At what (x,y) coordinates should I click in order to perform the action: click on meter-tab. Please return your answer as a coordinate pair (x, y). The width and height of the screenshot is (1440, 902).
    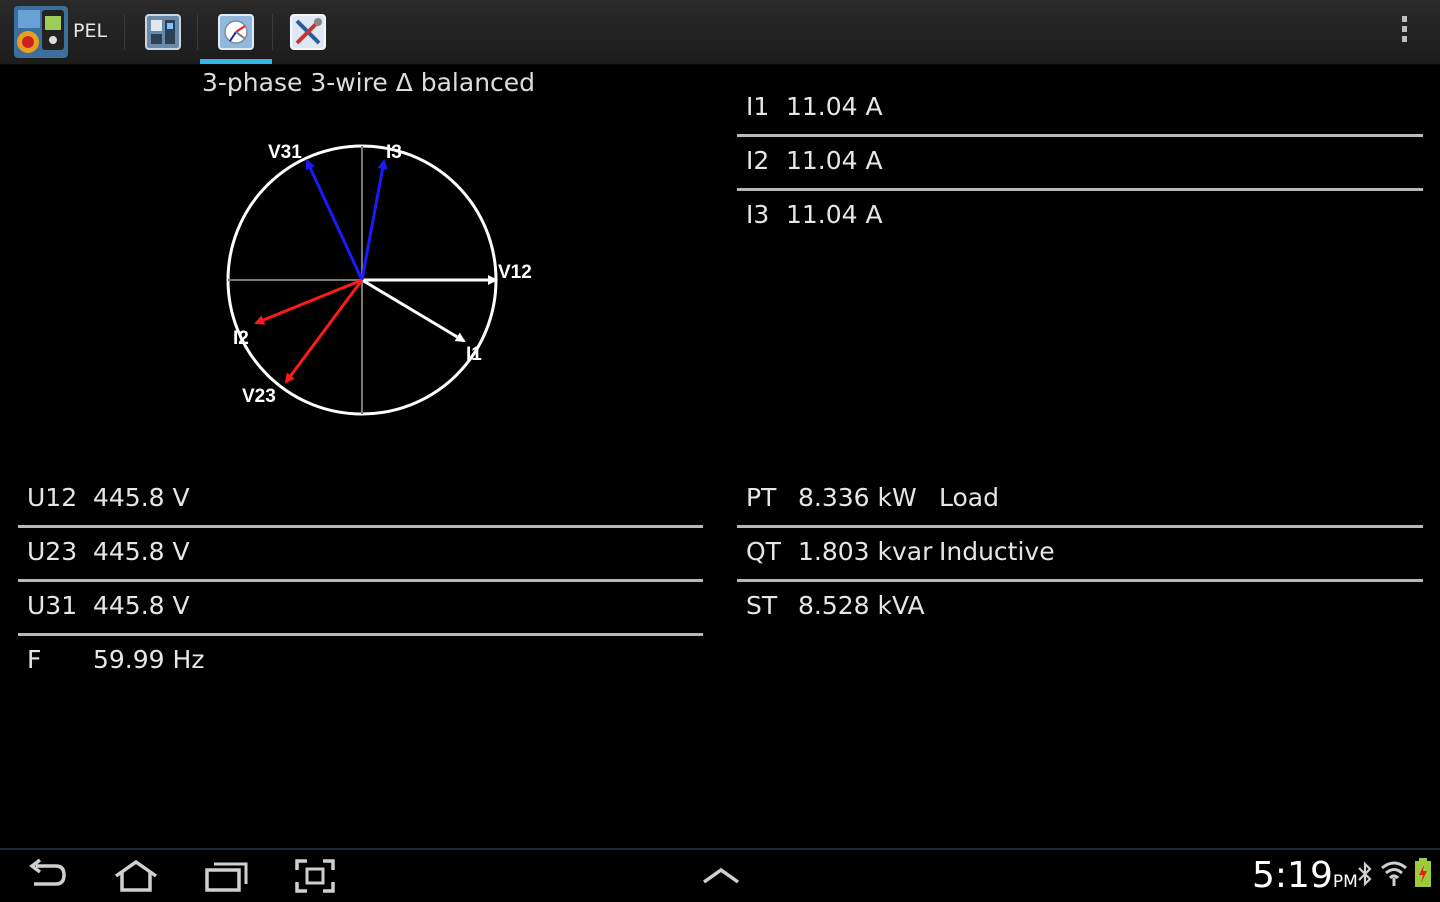
    Looking at the image, I should click on (163, 32).